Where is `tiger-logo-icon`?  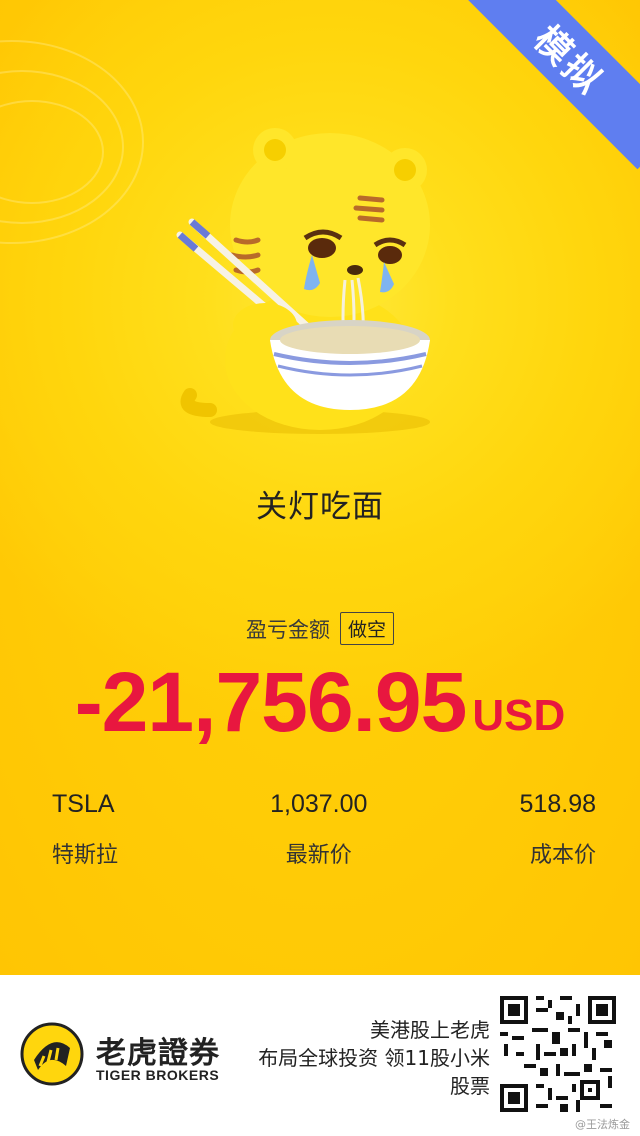
tiger-logo-icon is located at coordinates (52, 1054).